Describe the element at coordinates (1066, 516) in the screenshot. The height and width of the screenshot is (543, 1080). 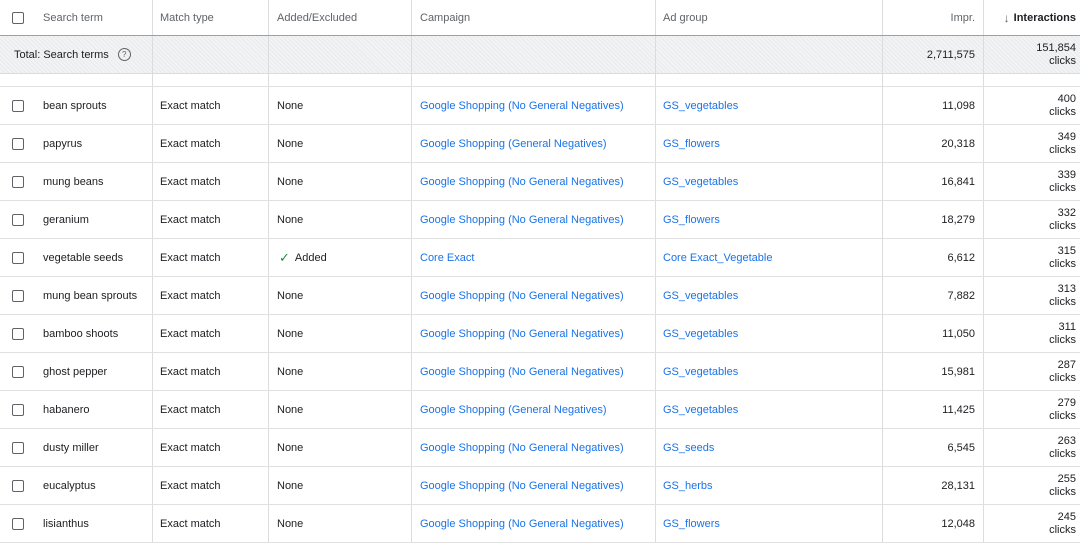
I see `interactions-value: 245` at that location.